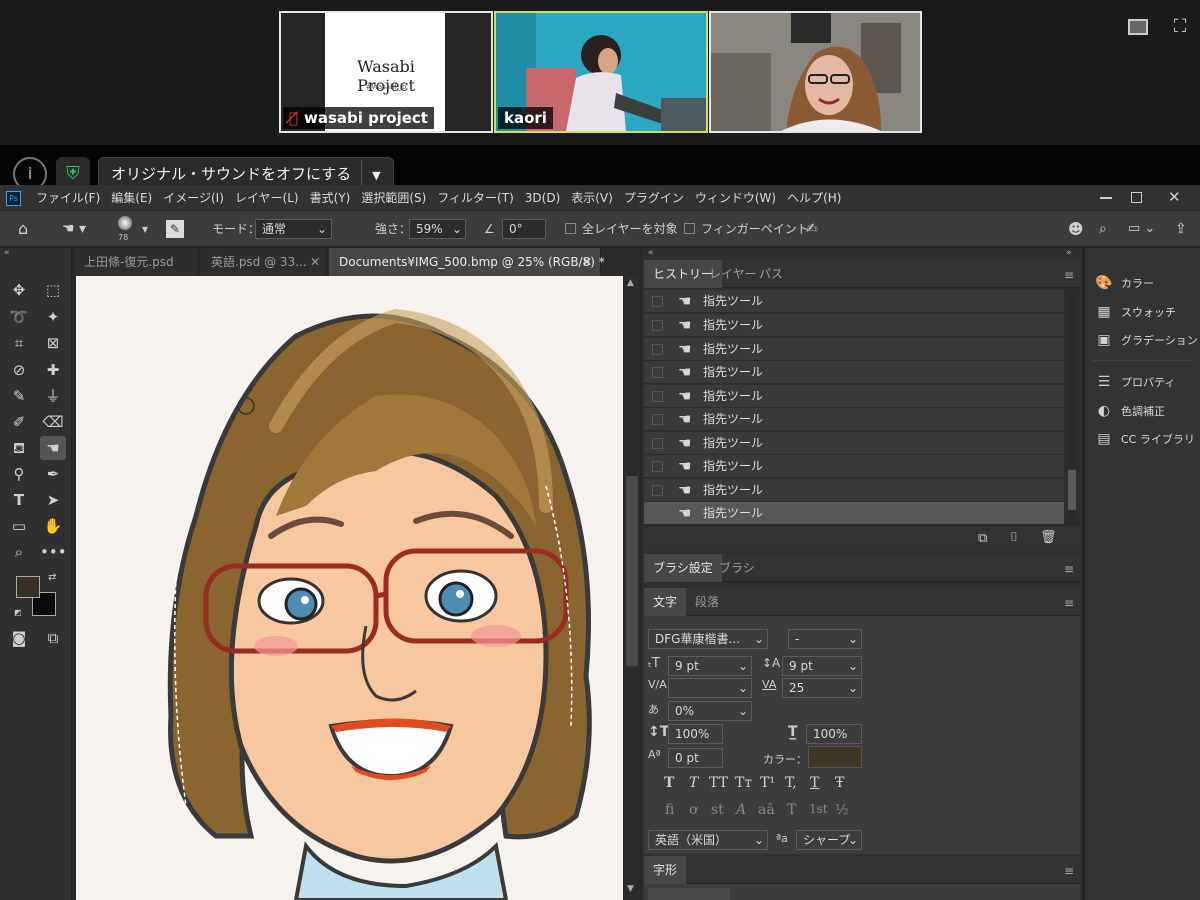 The image size is (1200, 900). Describe the element at coordinates (1174, 197) in the screenshot. I see `close-icon: ✕` at that location.